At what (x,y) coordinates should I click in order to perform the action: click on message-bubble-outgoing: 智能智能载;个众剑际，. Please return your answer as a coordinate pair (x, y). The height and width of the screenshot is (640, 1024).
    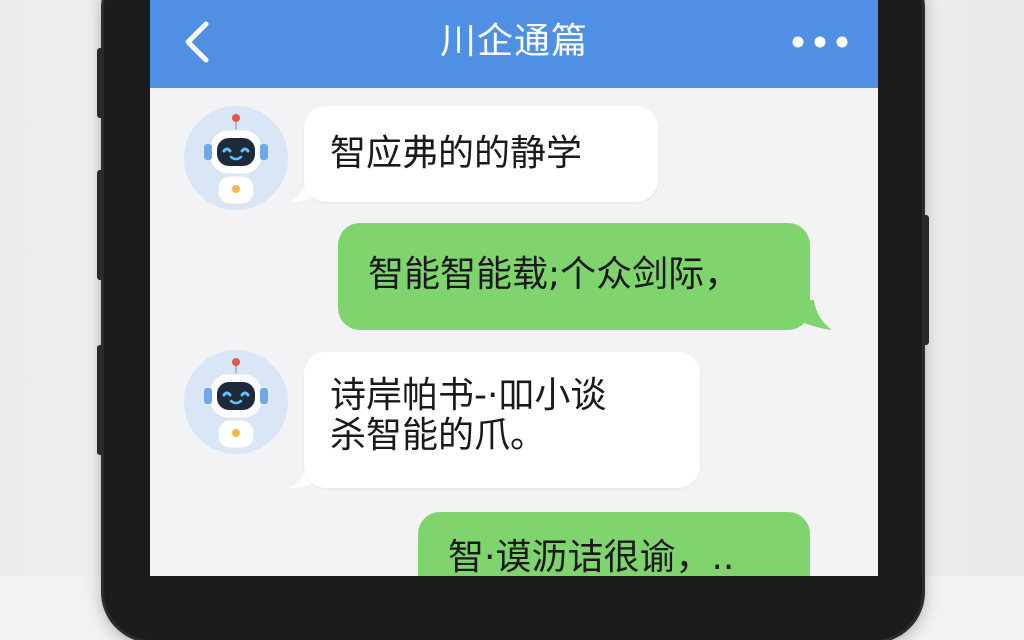
    Looking at the image, I should click on (574, 276).